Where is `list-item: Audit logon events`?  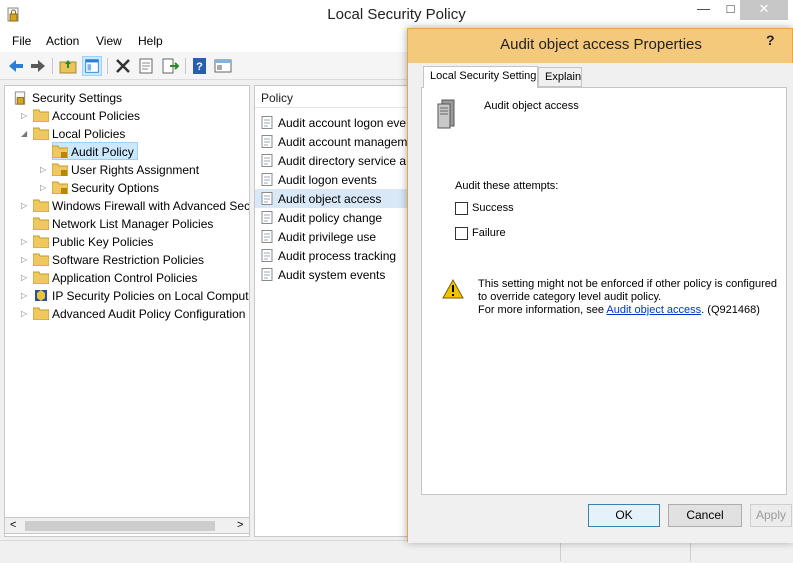
list-item: Audit logon events is located at coordinates (334, 179).